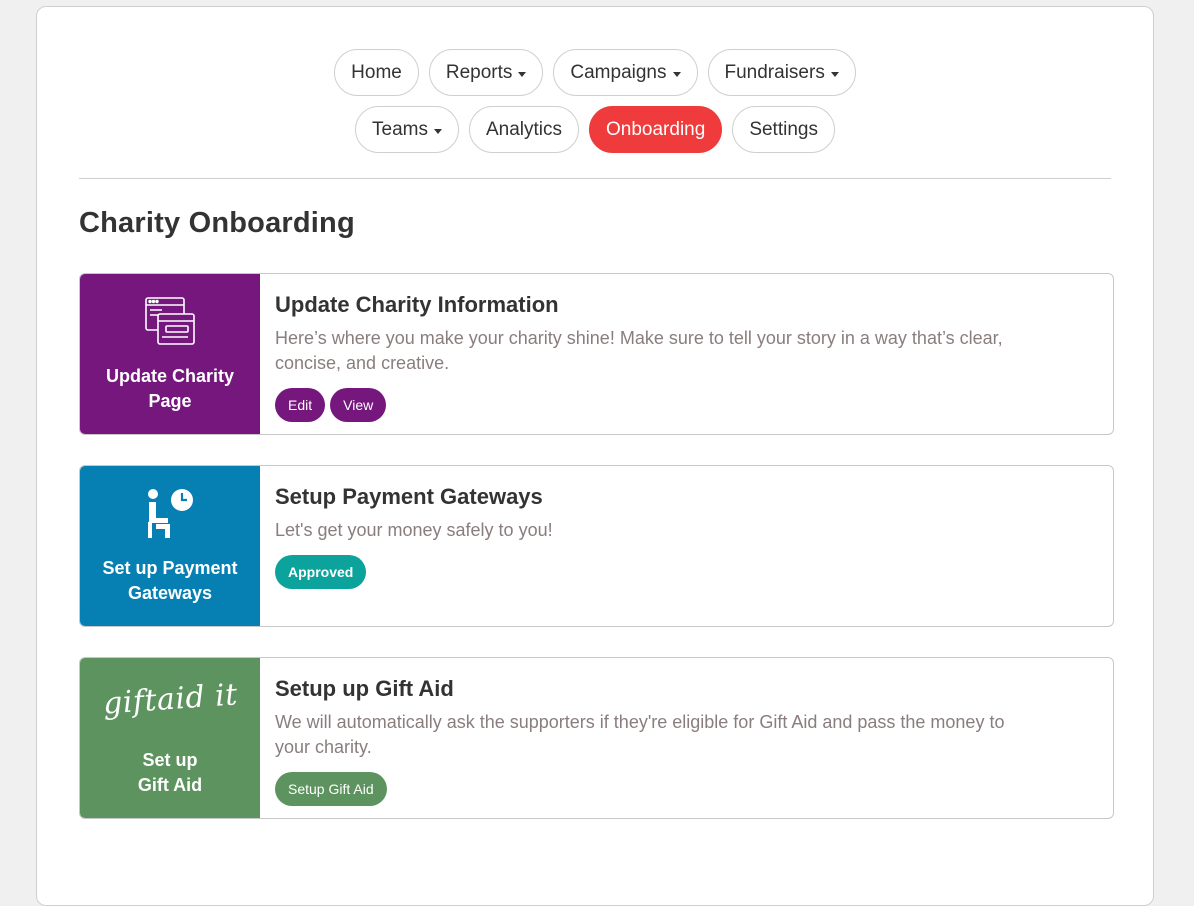  I want to click on tile-label: Update Charity Page, so click(170, 388).